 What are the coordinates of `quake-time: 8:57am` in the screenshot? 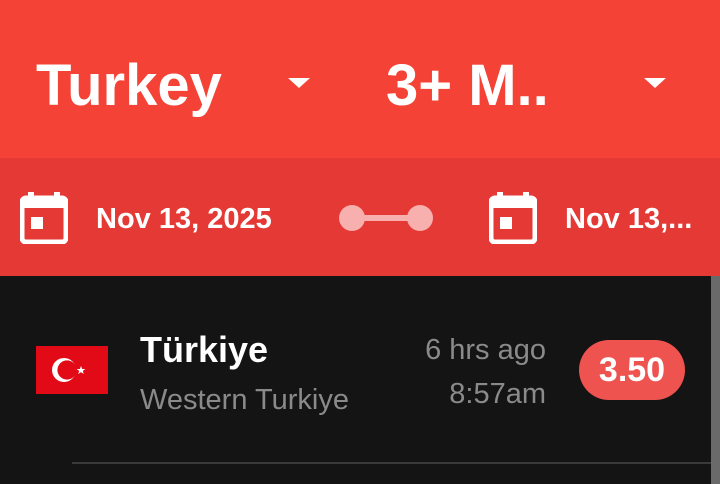 It's located at (497, 394).